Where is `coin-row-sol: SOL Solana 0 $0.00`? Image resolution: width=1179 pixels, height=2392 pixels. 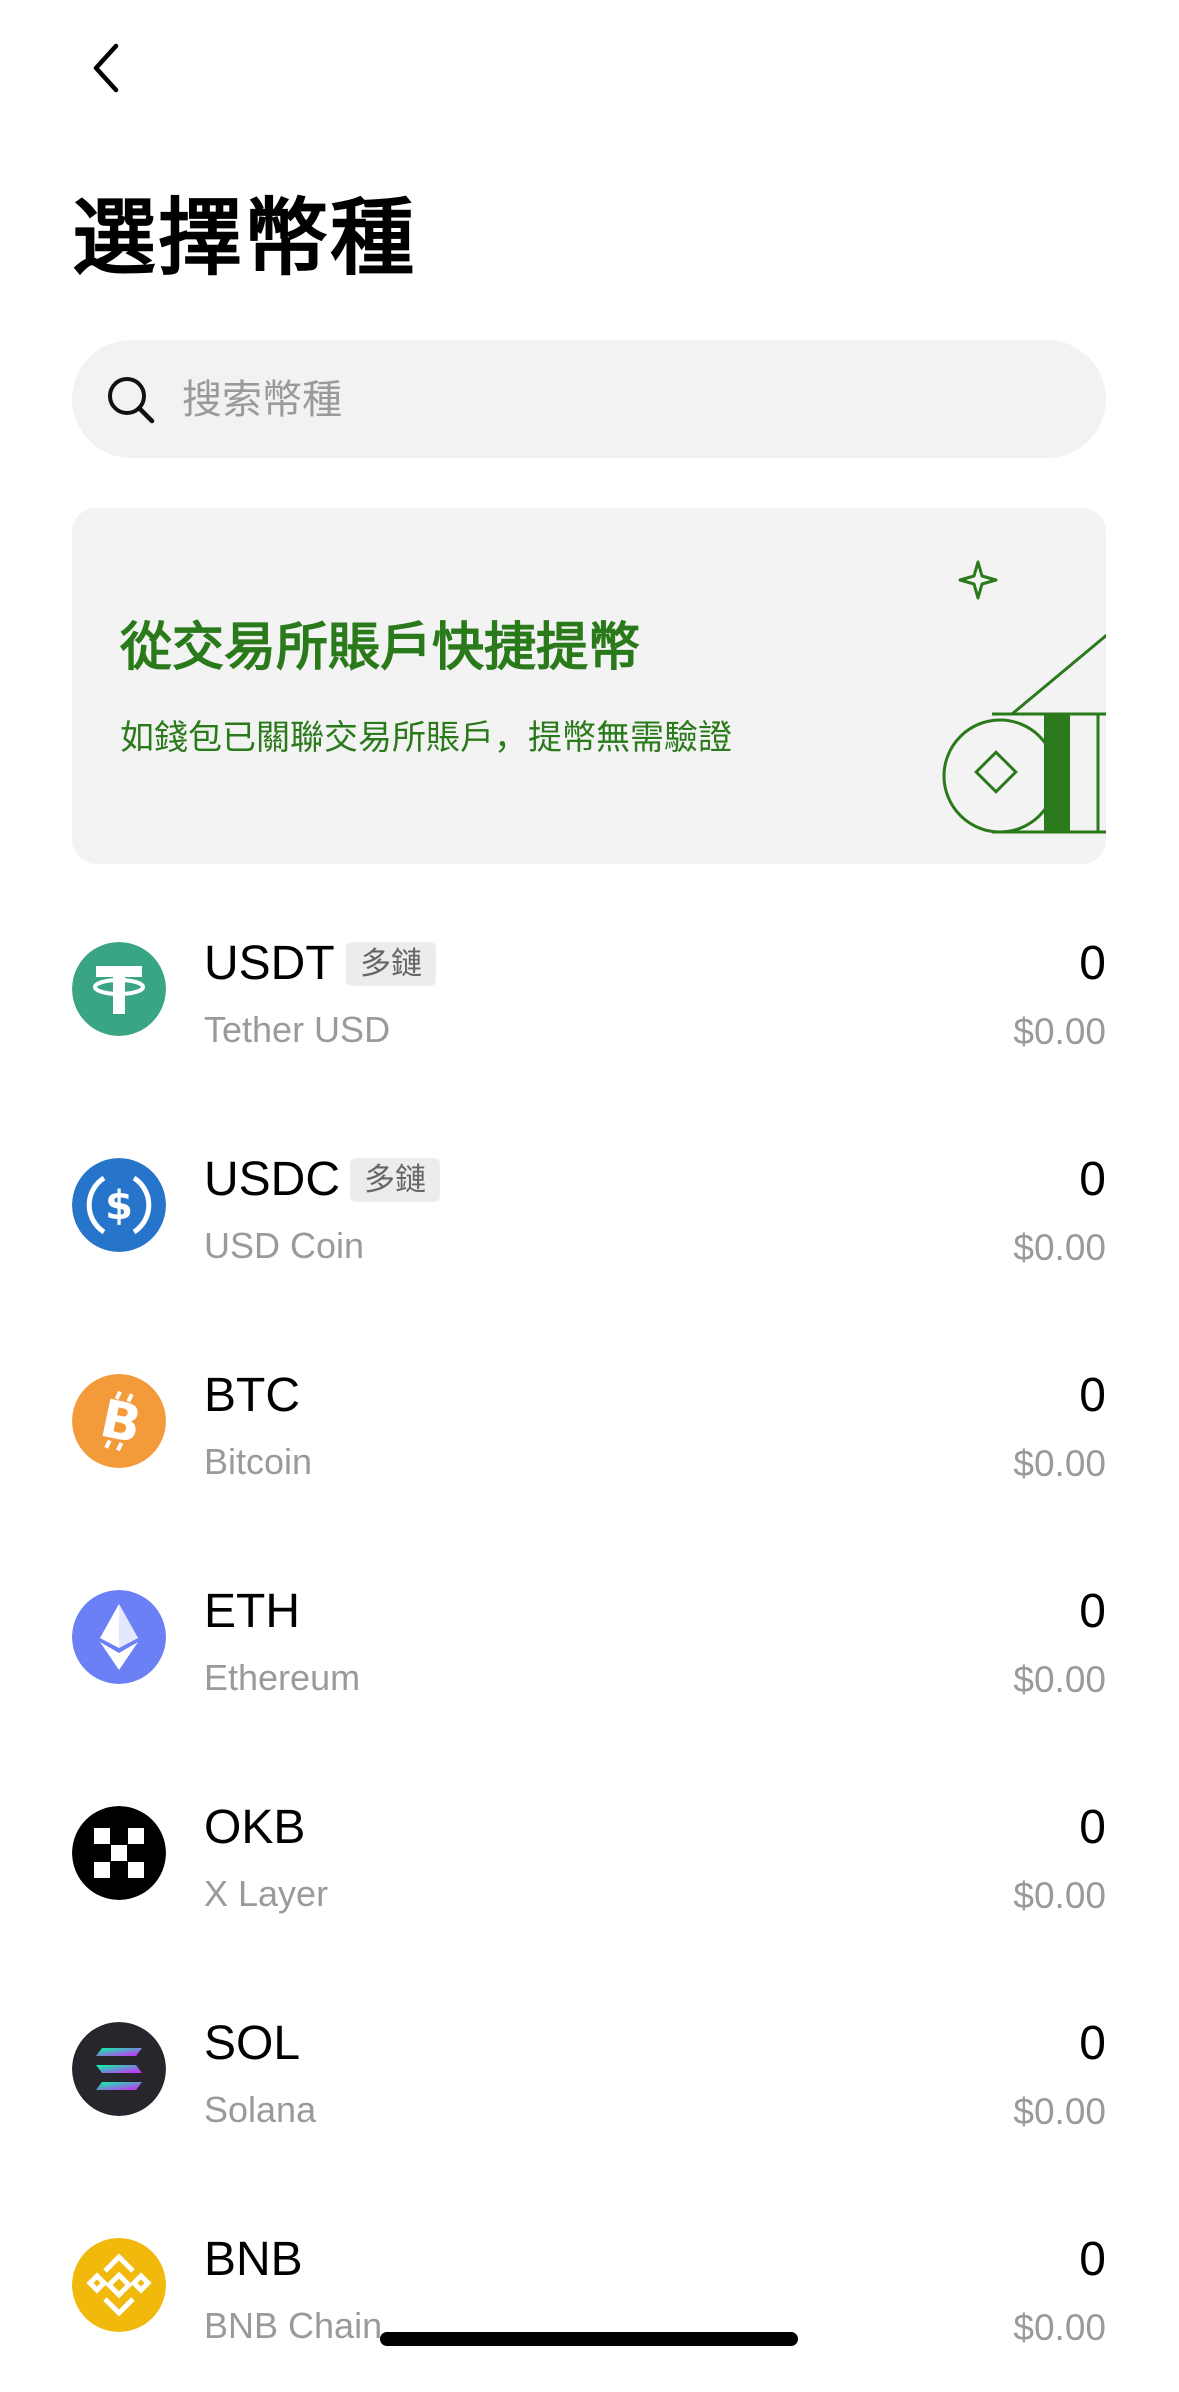 coin-row-sol: SOL Solana 0 $0.00 is located at coordinates (589, 2068).